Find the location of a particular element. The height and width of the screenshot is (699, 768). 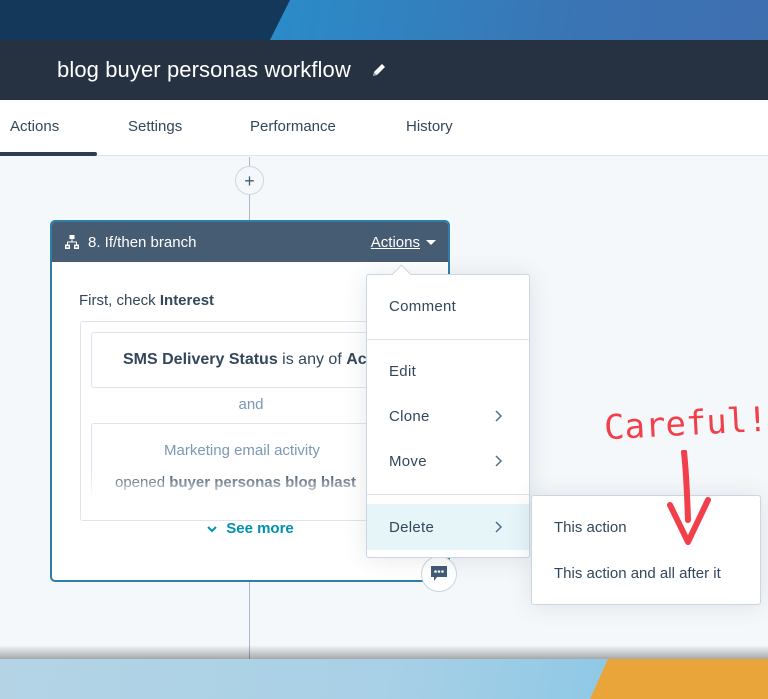

menu-item-label: Edit is located at coordinates (403, 371).